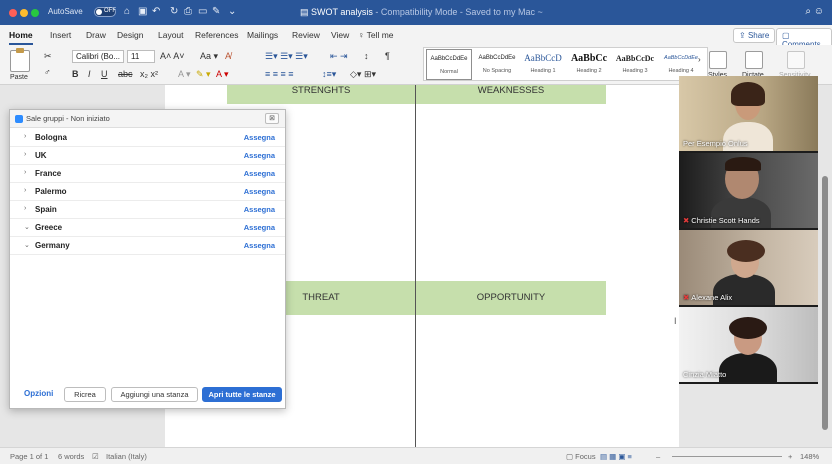 The width and height of the screenshot is (832, 464). What do you see at coordinates (13, 13) in the screenshot?
I see `close-window-button` at bounding box center [13, 13].